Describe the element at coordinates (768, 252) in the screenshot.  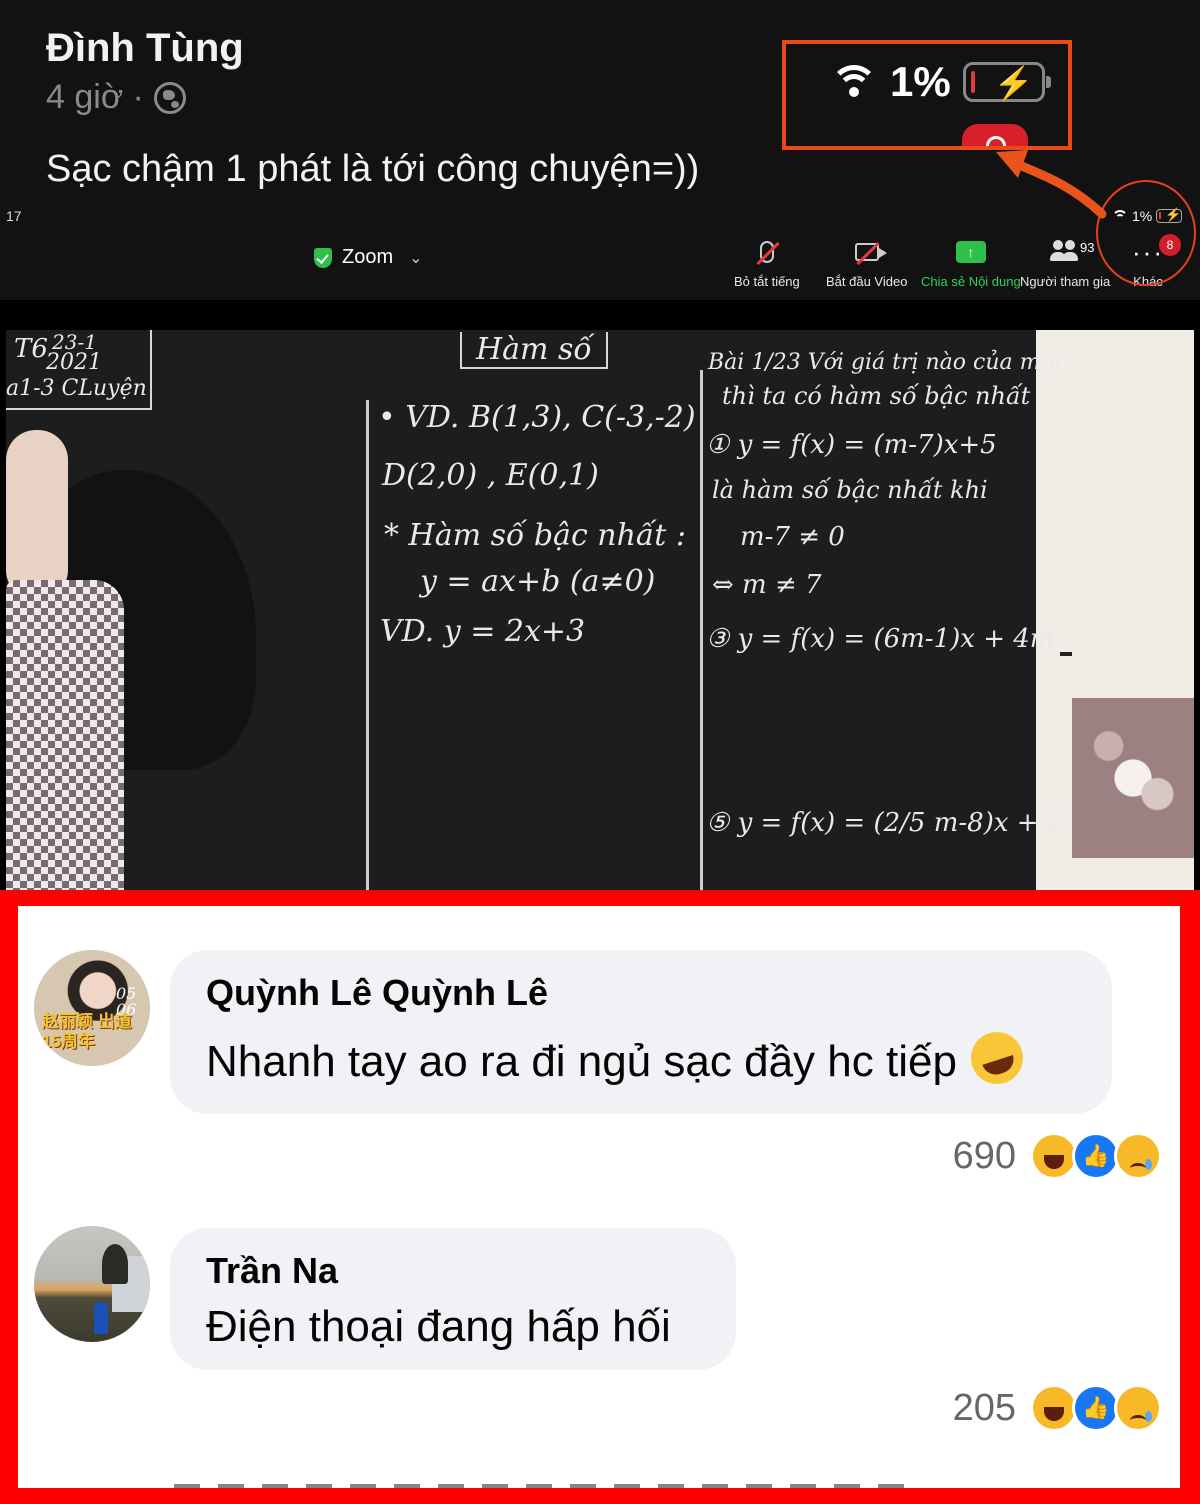
I see `mic-off-icon` at that location.